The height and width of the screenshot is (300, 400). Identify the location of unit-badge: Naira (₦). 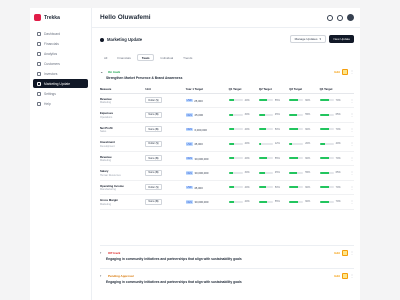
(153, 114).